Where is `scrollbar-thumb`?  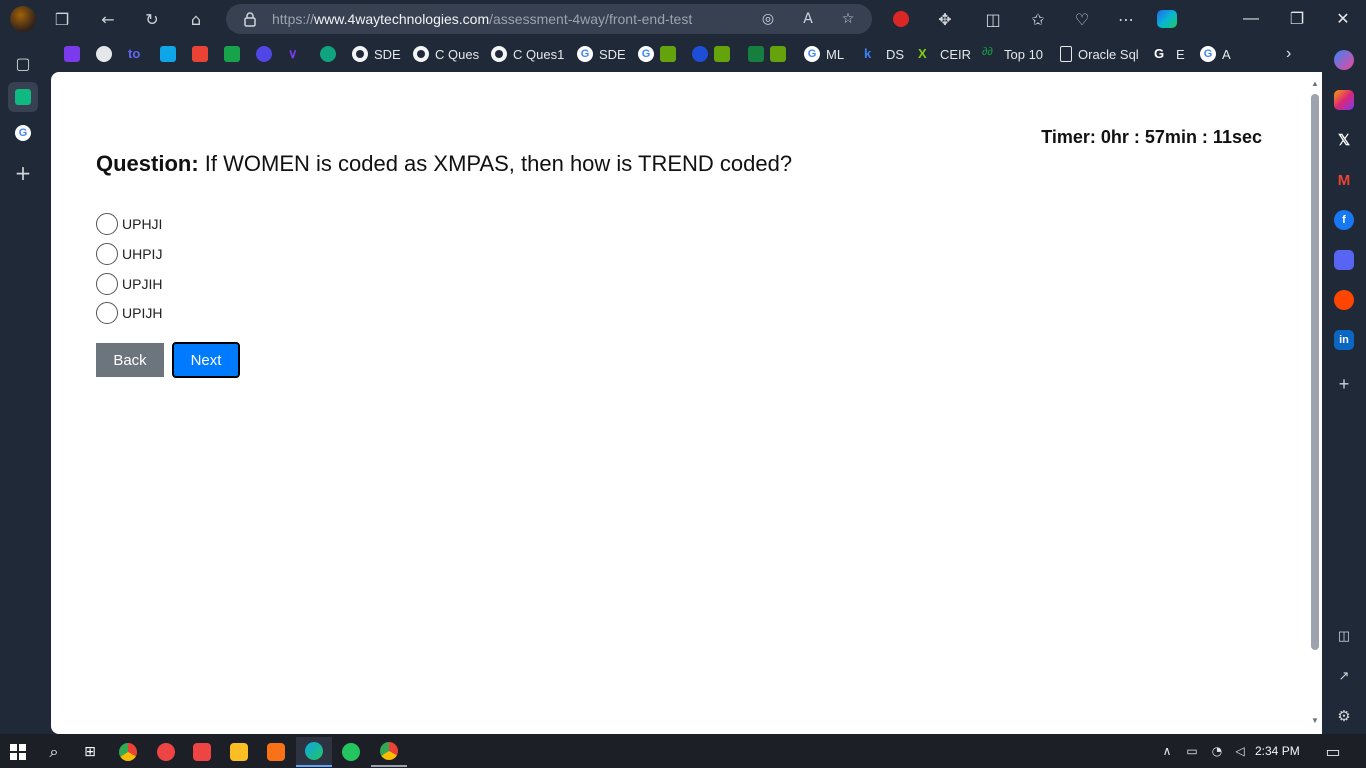
scrollbar-thumb is located at coordinates (1315, 372).